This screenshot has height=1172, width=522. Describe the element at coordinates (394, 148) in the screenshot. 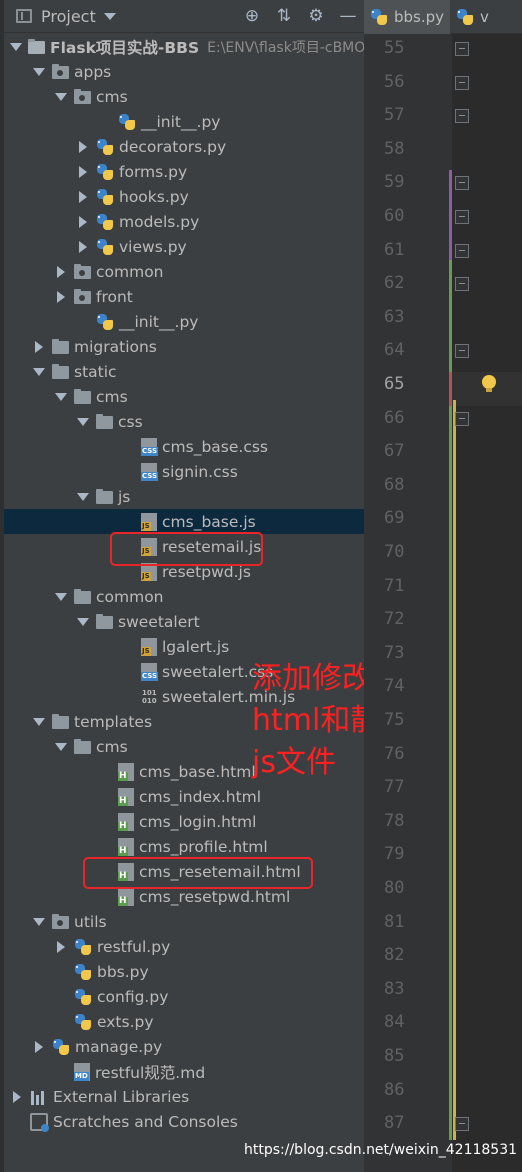

I see `line-number: 58` at that location.